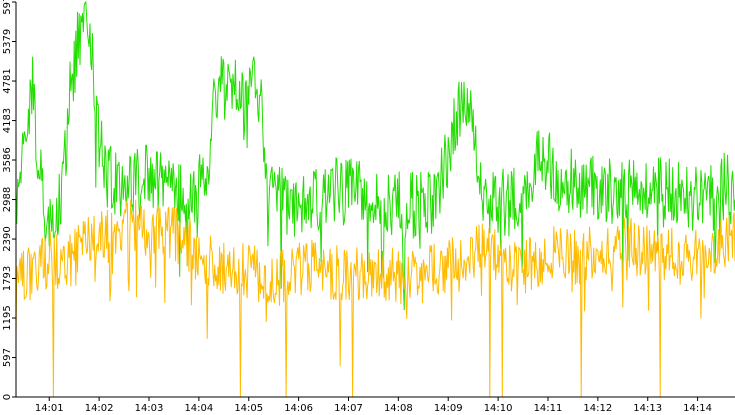 The image size is (735, 415). I want to click on x-tick-label: 14:02, so click(99, 408).